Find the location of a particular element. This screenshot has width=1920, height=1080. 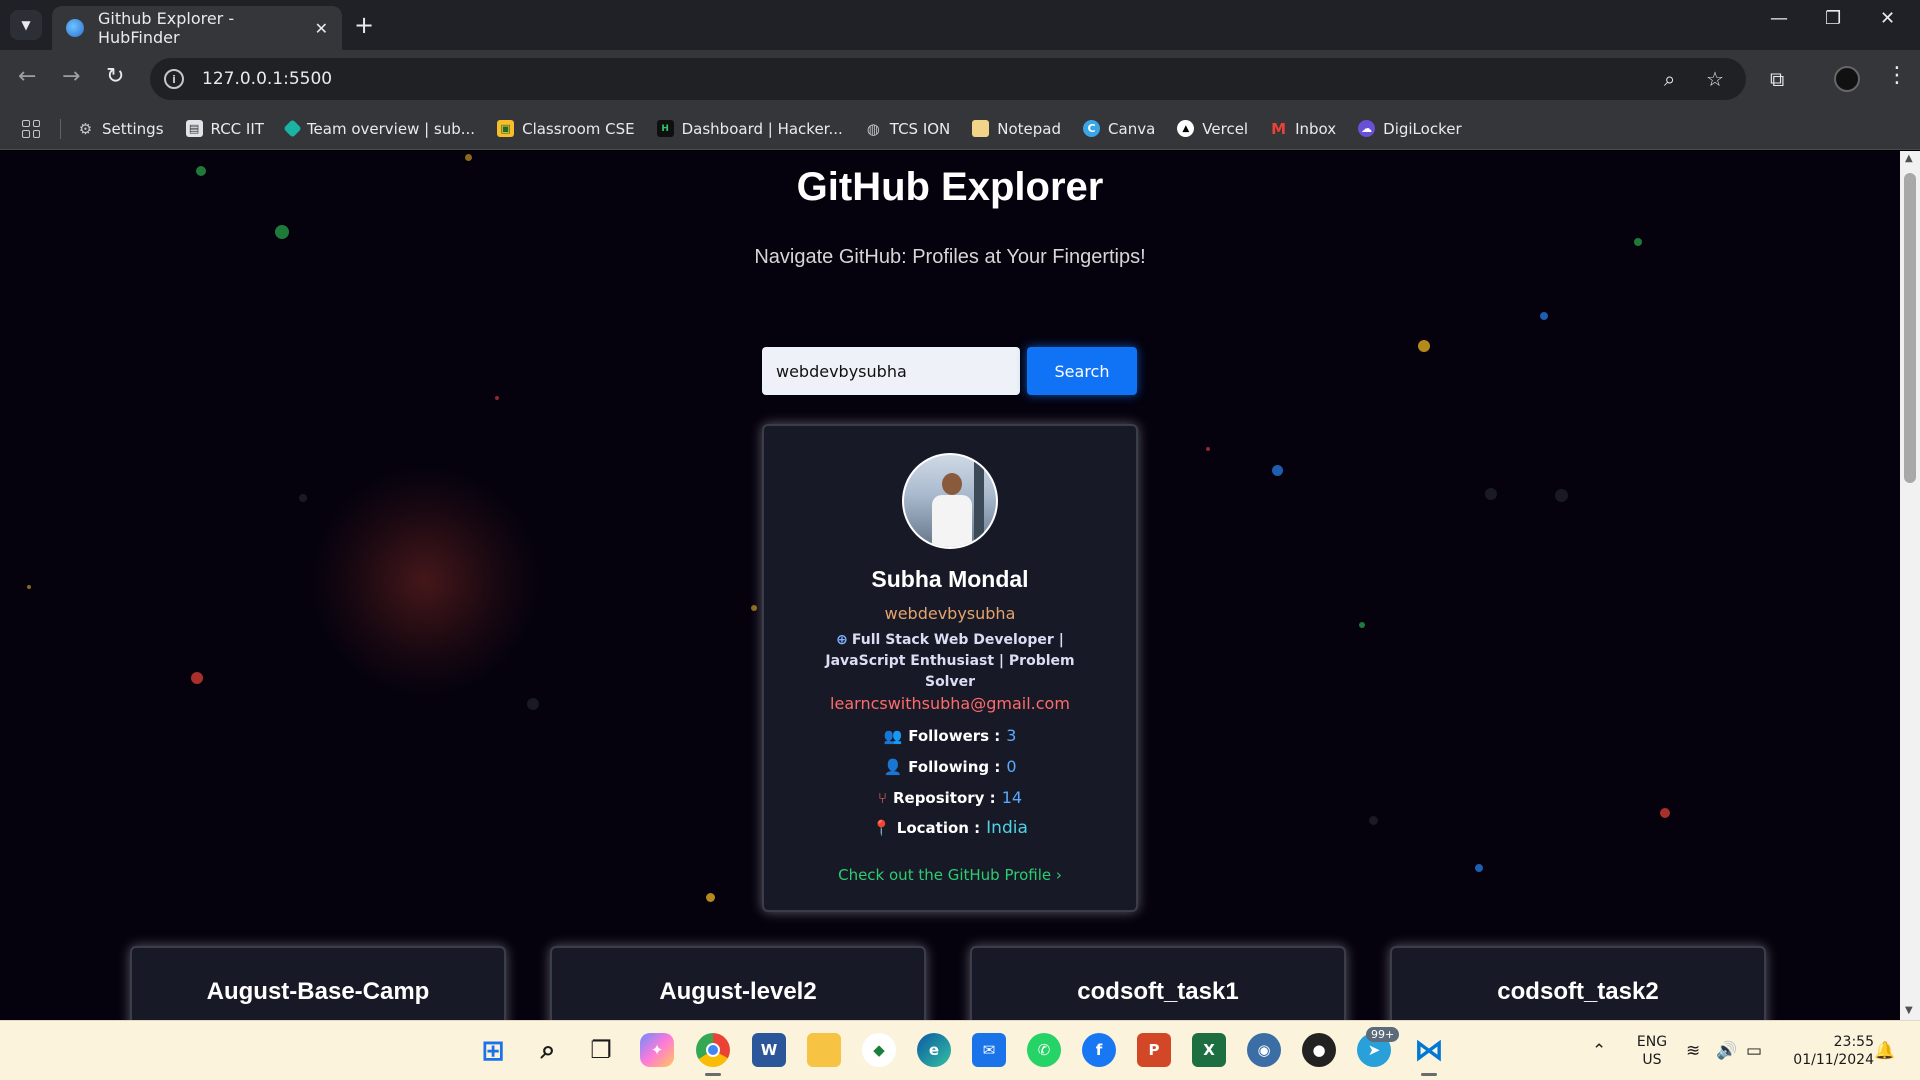

word-icon: W is located at coordinates (769, 1050).